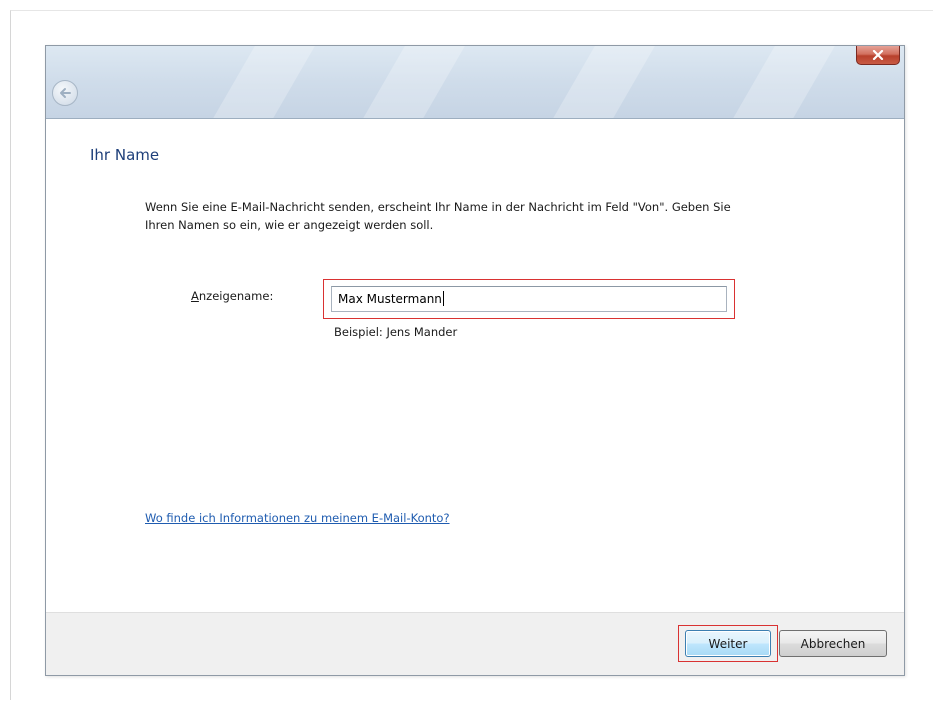 This screenshot has height=704, width=933. I want to click on display-name-example: Beispiel: Jens Mander, so click(396, 332).